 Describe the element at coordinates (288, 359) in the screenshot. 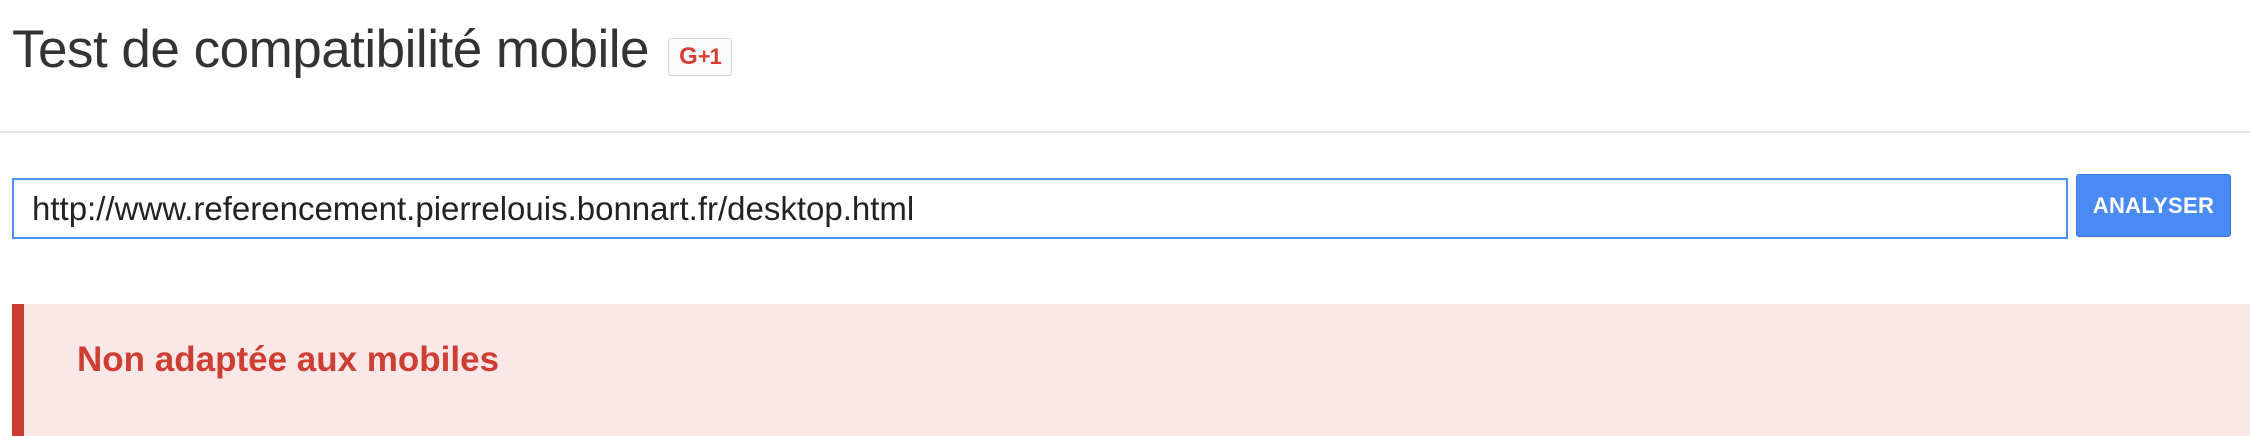

I see `result-status-title: Non adaptée aux mobiles` at that location.